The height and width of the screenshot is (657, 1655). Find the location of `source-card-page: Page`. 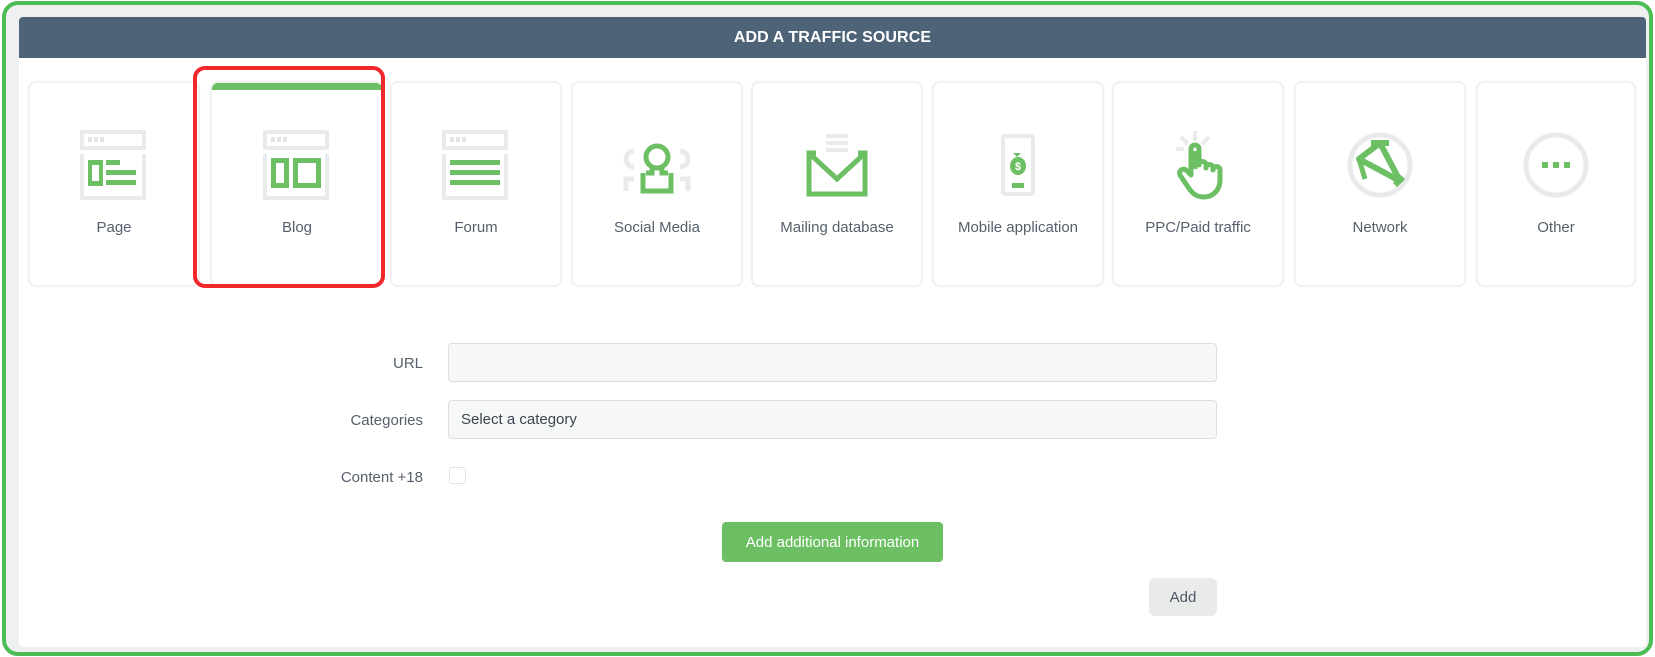

source-card-page: Page is located at coordinates (114, 184).